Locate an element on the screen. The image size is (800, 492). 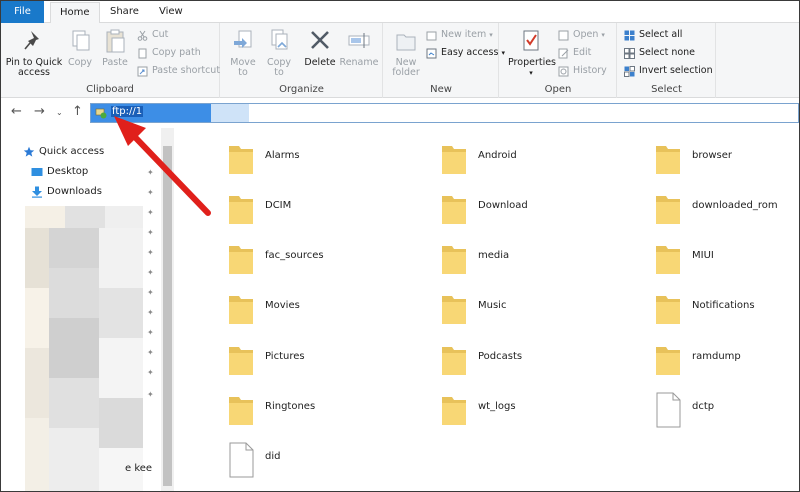
navigation-bar: ← → ⌄ ↑ ftp://1 is located at coordinates (400, 113).